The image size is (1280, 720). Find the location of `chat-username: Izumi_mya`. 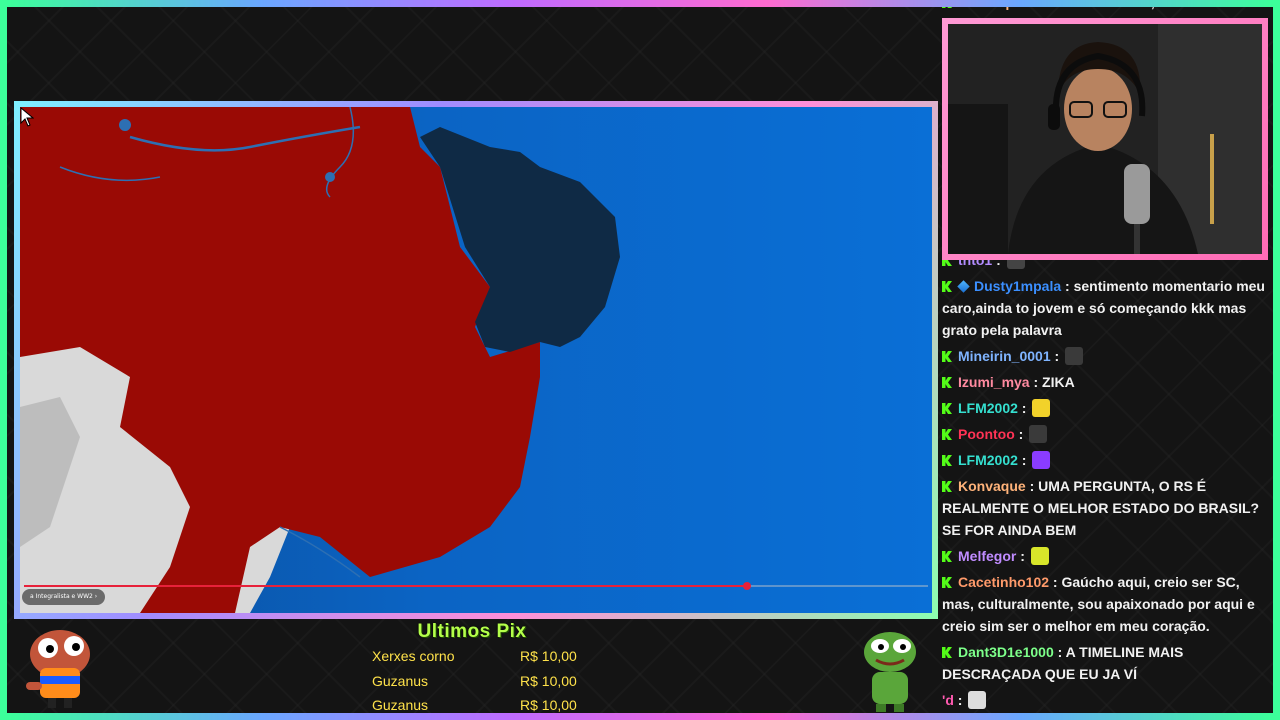

chat-username: Izumi_mya is located at coordinates (994, 382).